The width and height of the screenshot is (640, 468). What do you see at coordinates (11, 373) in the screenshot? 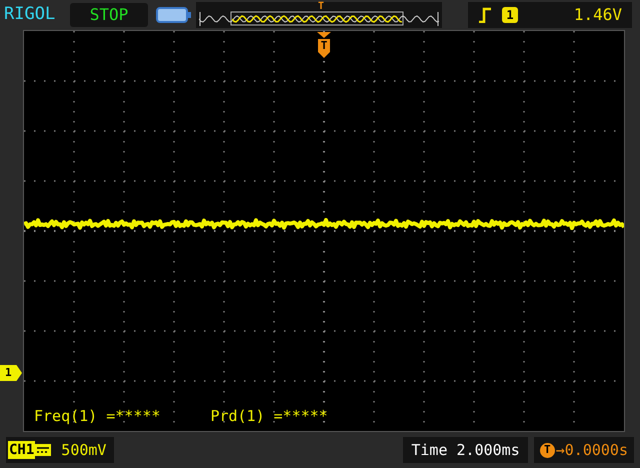
I see `channel-offset-marker: 1` at bounding box center [11, 373].